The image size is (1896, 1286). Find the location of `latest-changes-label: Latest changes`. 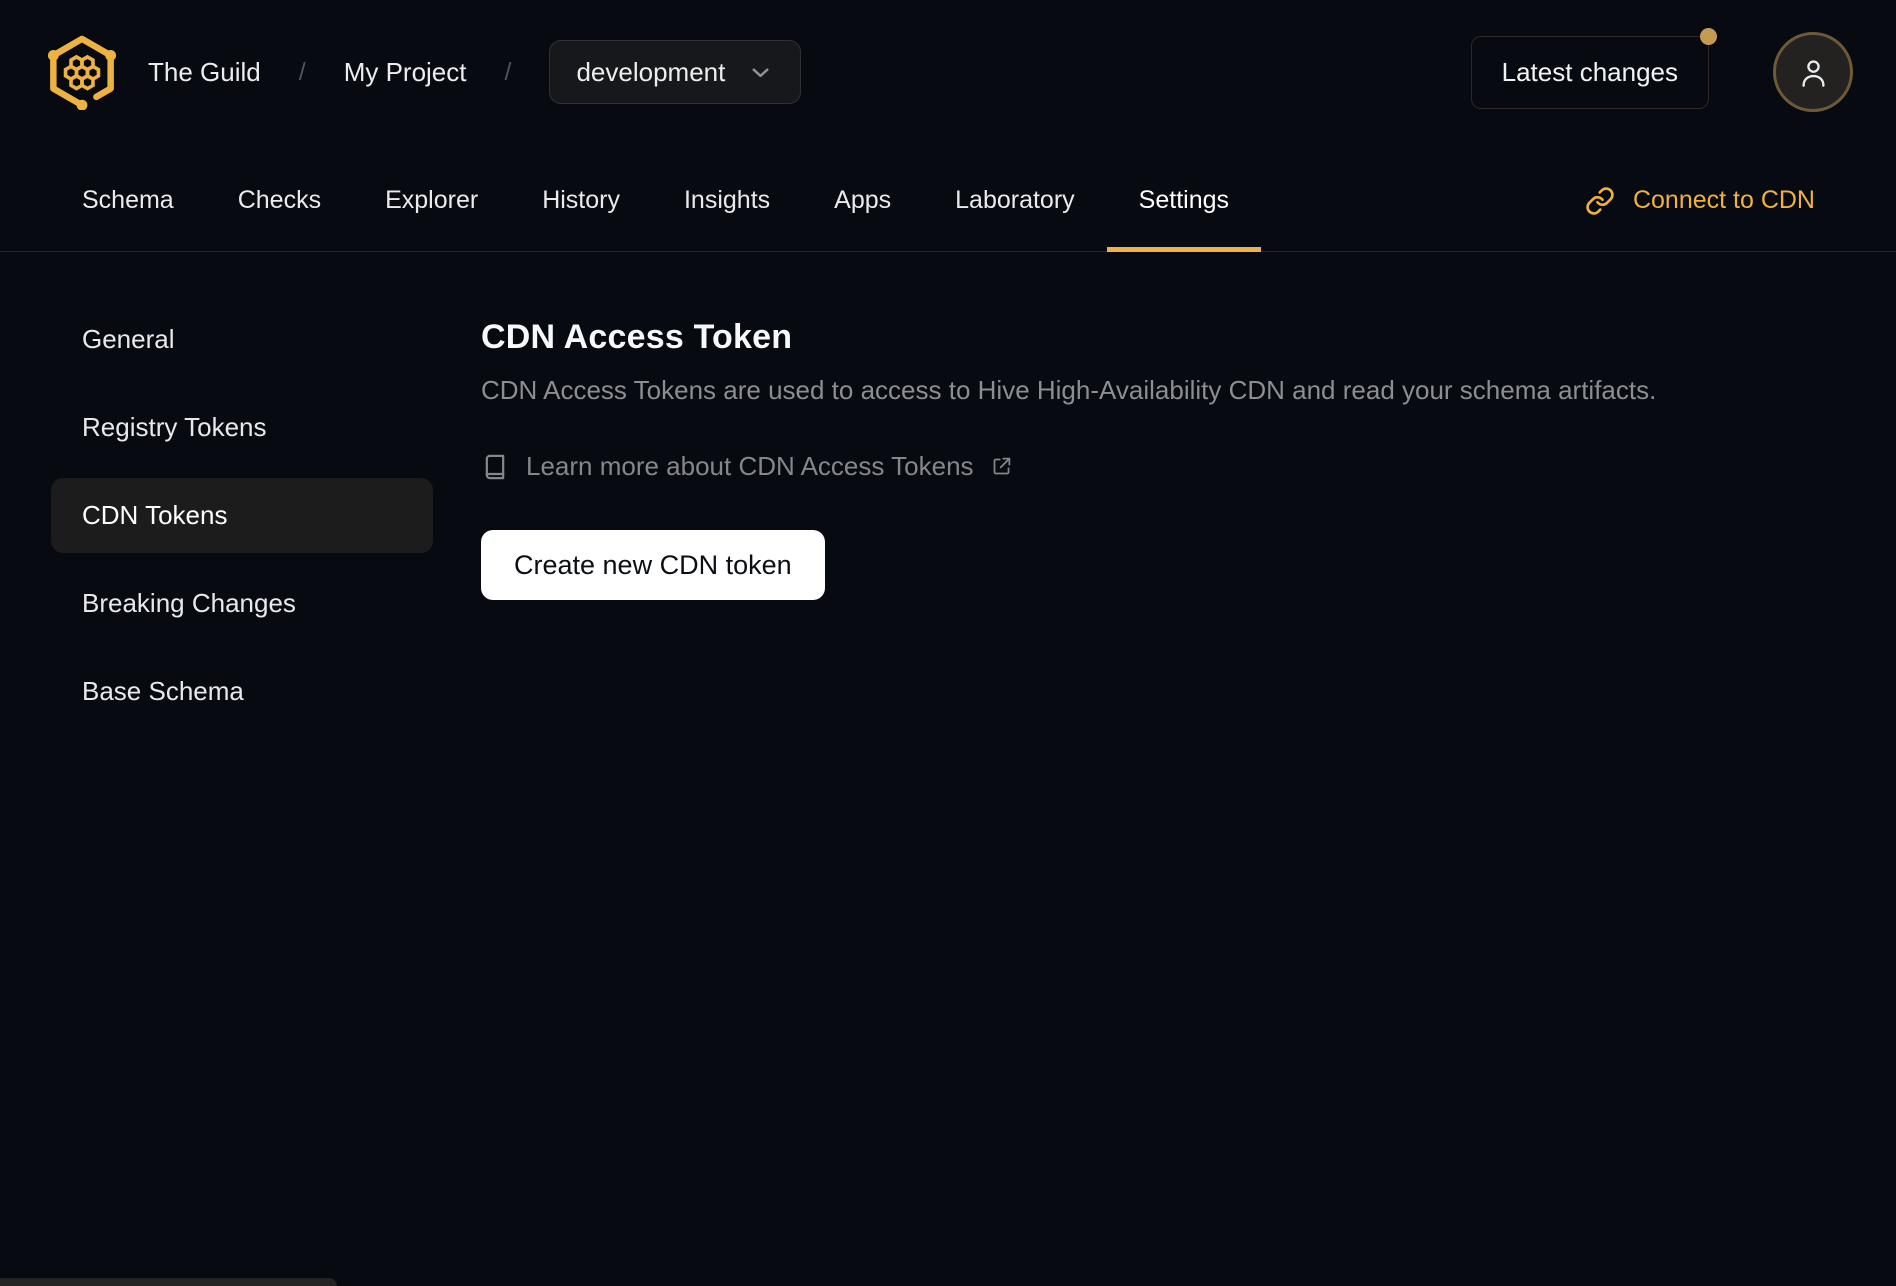

latest-changes-label: Latest changes is located at coordinates (1589, 71).